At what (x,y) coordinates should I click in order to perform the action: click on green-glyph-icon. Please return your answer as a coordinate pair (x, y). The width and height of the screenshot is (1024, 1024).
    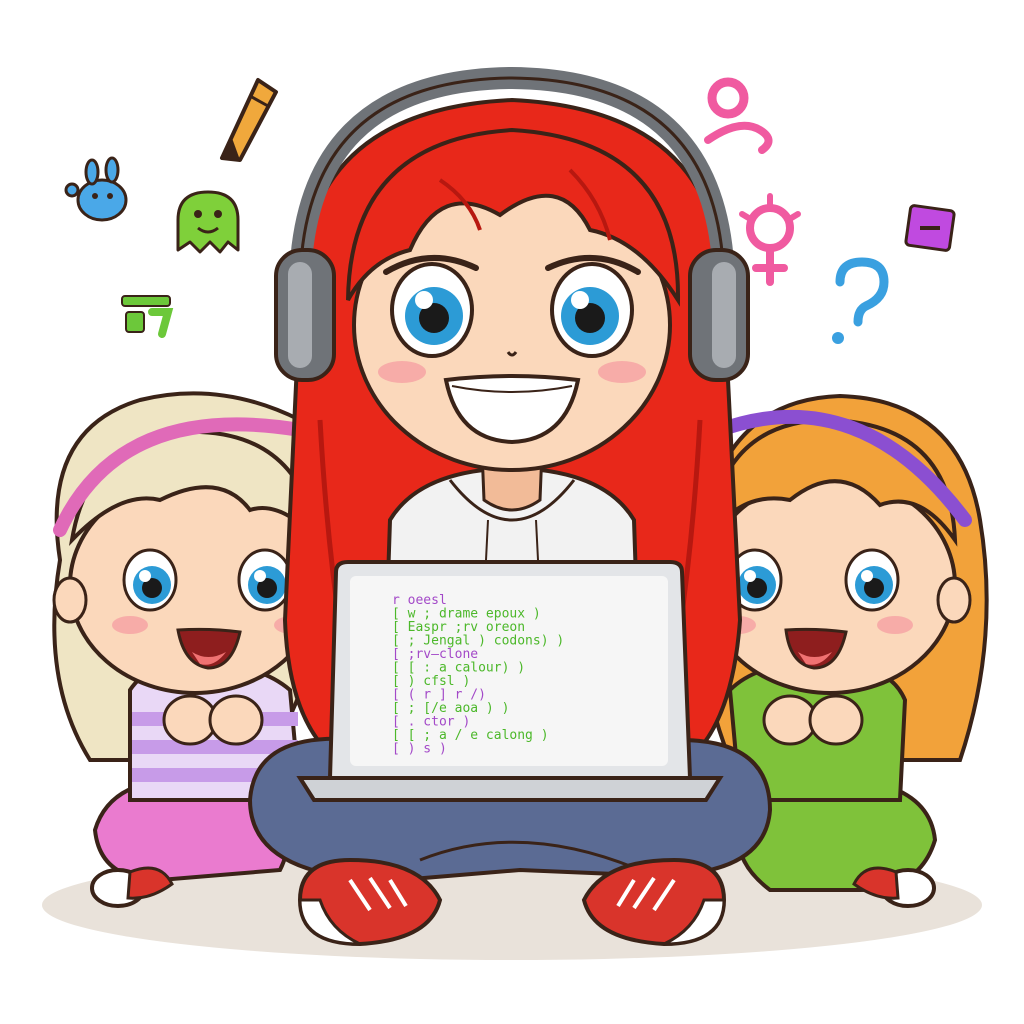
    Looking at the image, I should click on (147, 316).